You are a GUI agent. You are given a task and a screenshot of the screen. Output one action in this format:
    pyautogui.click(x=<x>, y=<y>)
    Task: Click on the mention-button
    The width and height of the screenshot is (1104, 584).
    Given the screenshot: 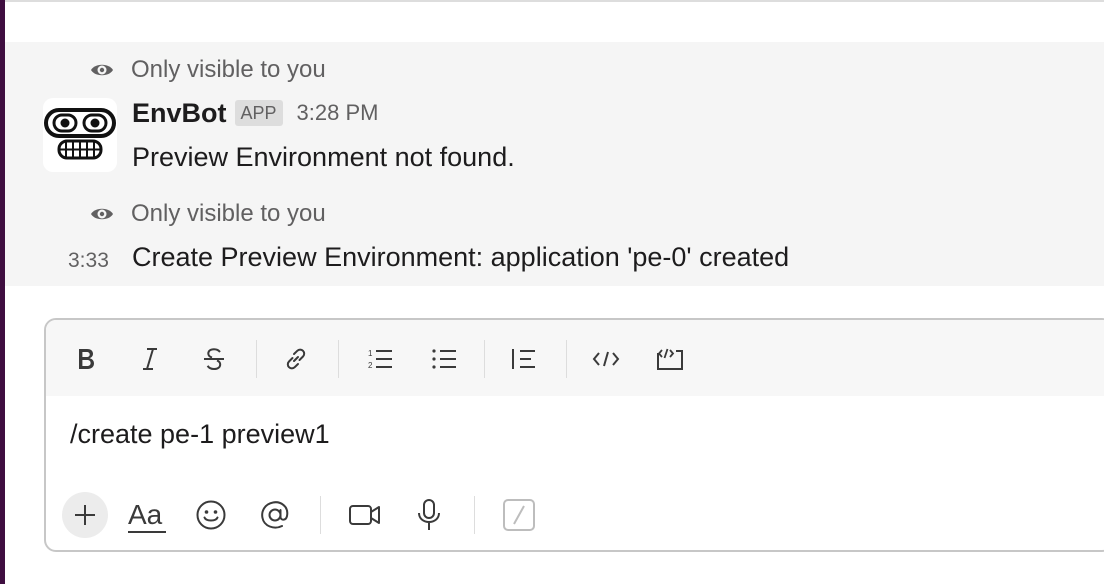 What is the action you would take?
    pyautogui.click(x=275, y=515)
    